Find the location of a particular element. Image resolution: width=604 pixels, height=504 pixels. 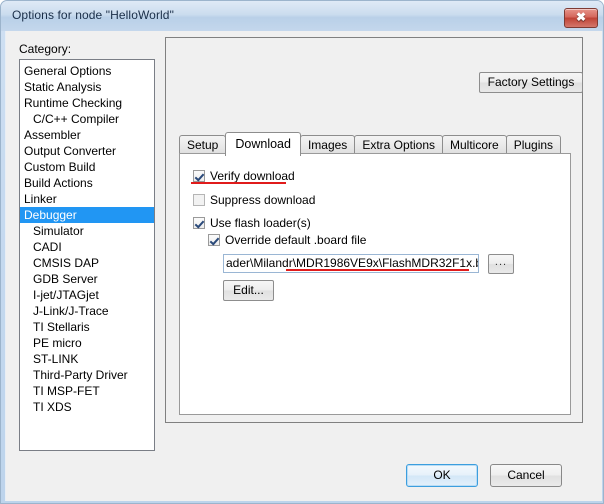

sidebar-item-label: CMSIS DAP is located at coordinates (66, 263).